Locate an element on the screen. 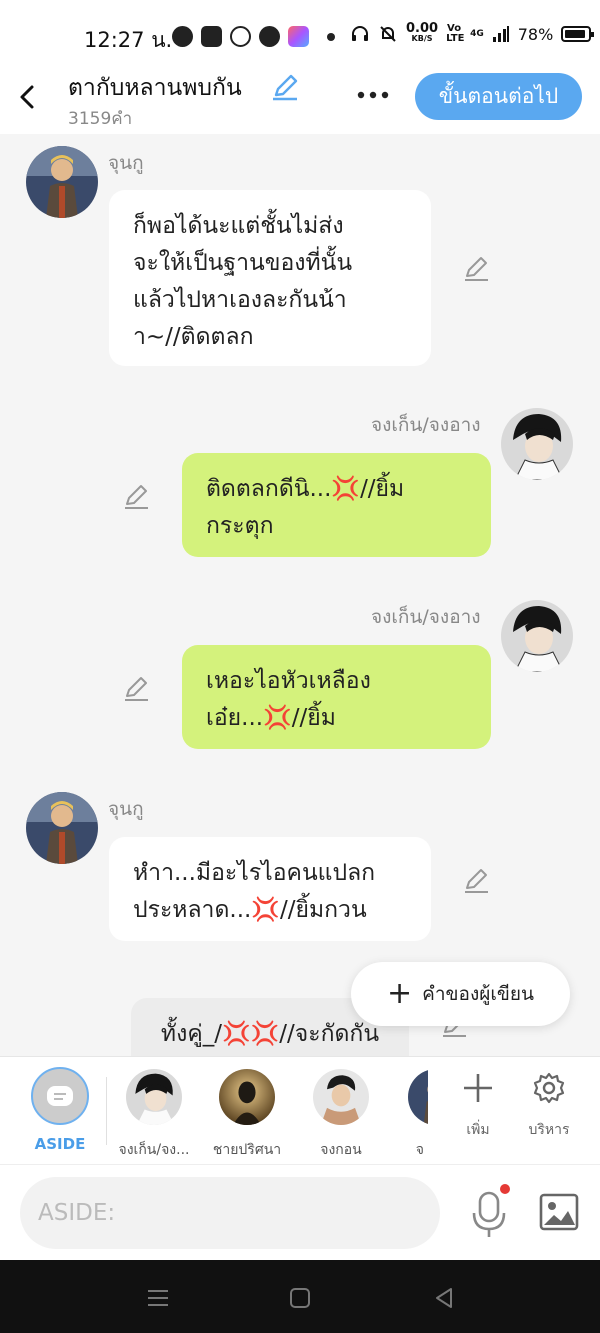 The height and width of the screenshot is (1333, 600). mic-icon is located at coordinates (490, 1211).